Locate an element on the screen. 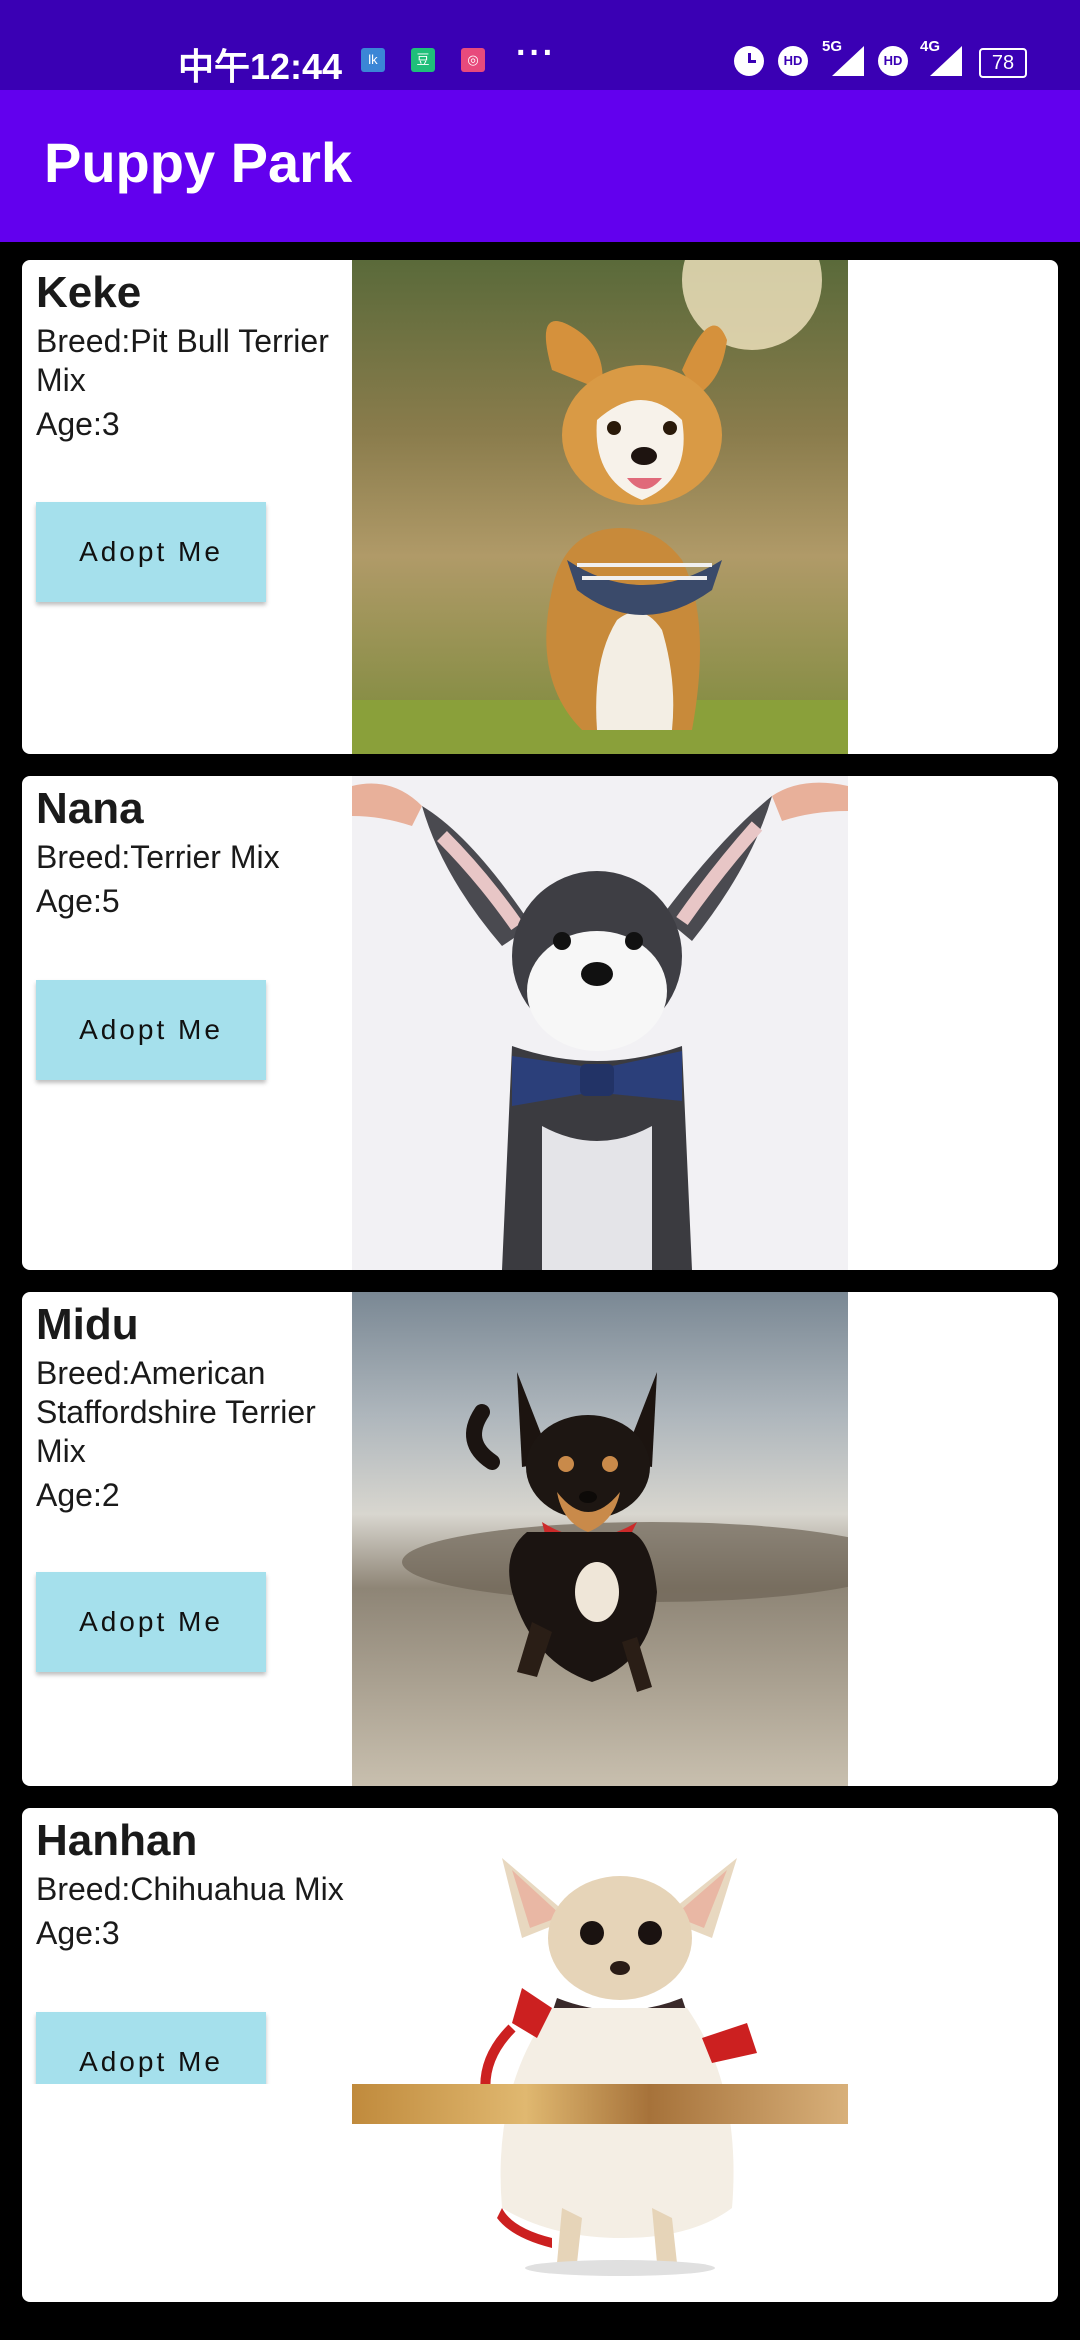 The height and width of the screenshot is (2340, 1080). notification-app-icon: 豆 is located at coordinates (423, 60).